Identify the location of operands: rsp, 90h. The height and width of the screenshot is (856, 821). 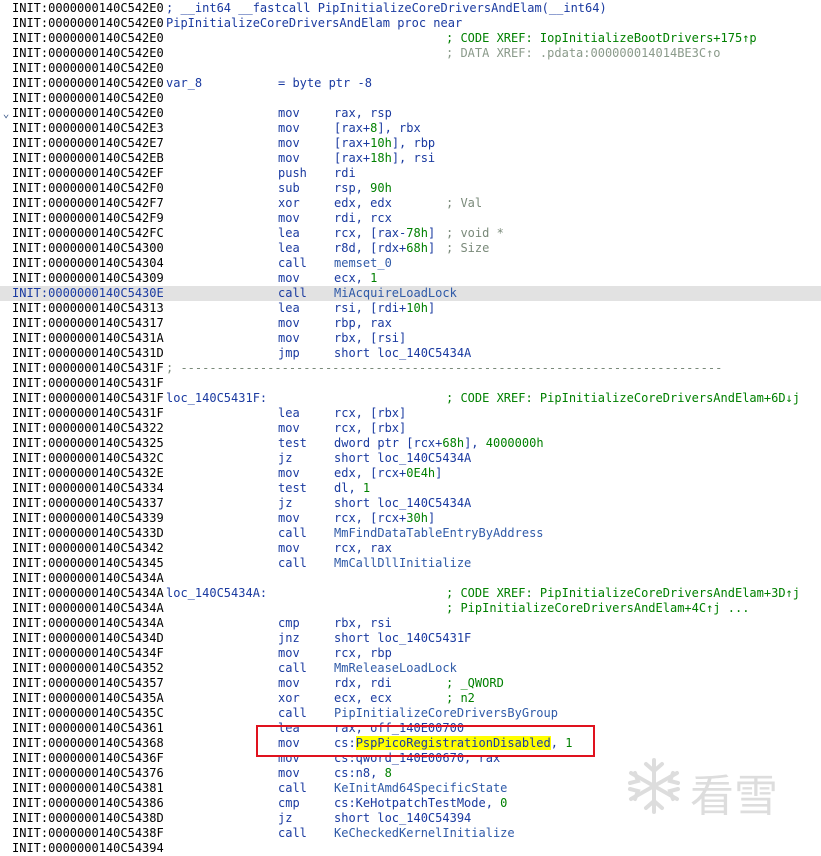
(363, 188).